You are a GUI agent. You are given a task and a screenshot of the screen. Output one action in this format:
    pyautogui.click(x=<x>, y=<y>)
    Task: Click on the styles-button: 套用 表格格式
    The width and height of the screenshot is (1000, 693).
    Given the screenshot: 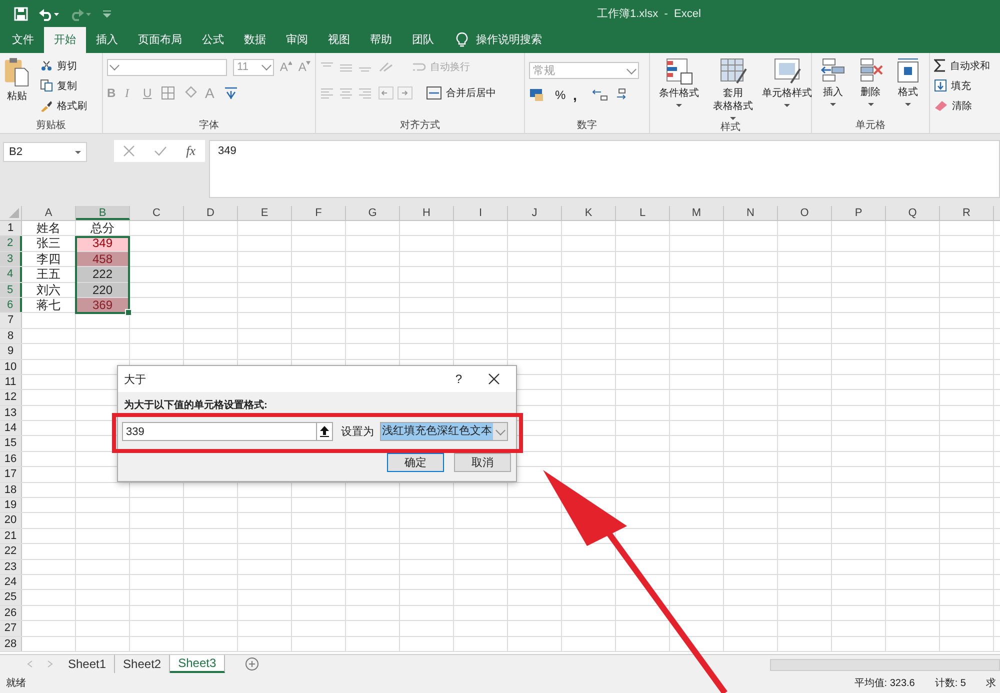 What is the action you would take?
    pyautogui.click(x=733, y=88)
    